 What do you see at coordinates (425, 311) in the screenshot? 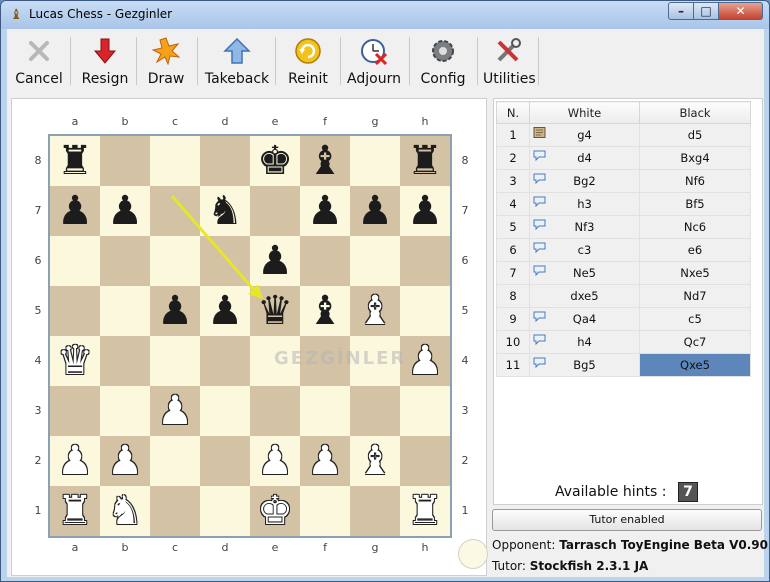
I see `square-h5` at bounding box center [425, 311].